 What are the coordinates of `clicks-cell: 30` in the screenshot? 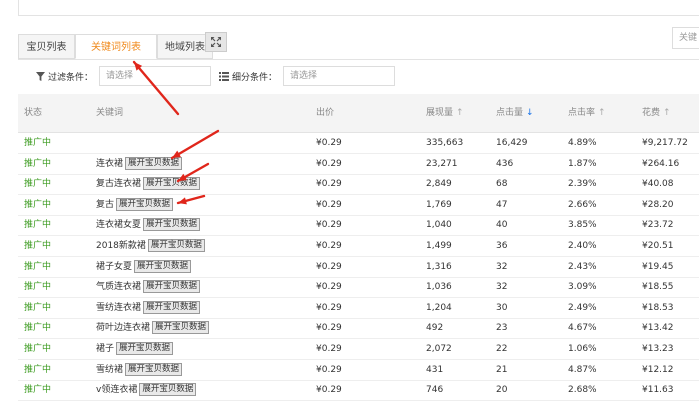 It's located at (501, 308).